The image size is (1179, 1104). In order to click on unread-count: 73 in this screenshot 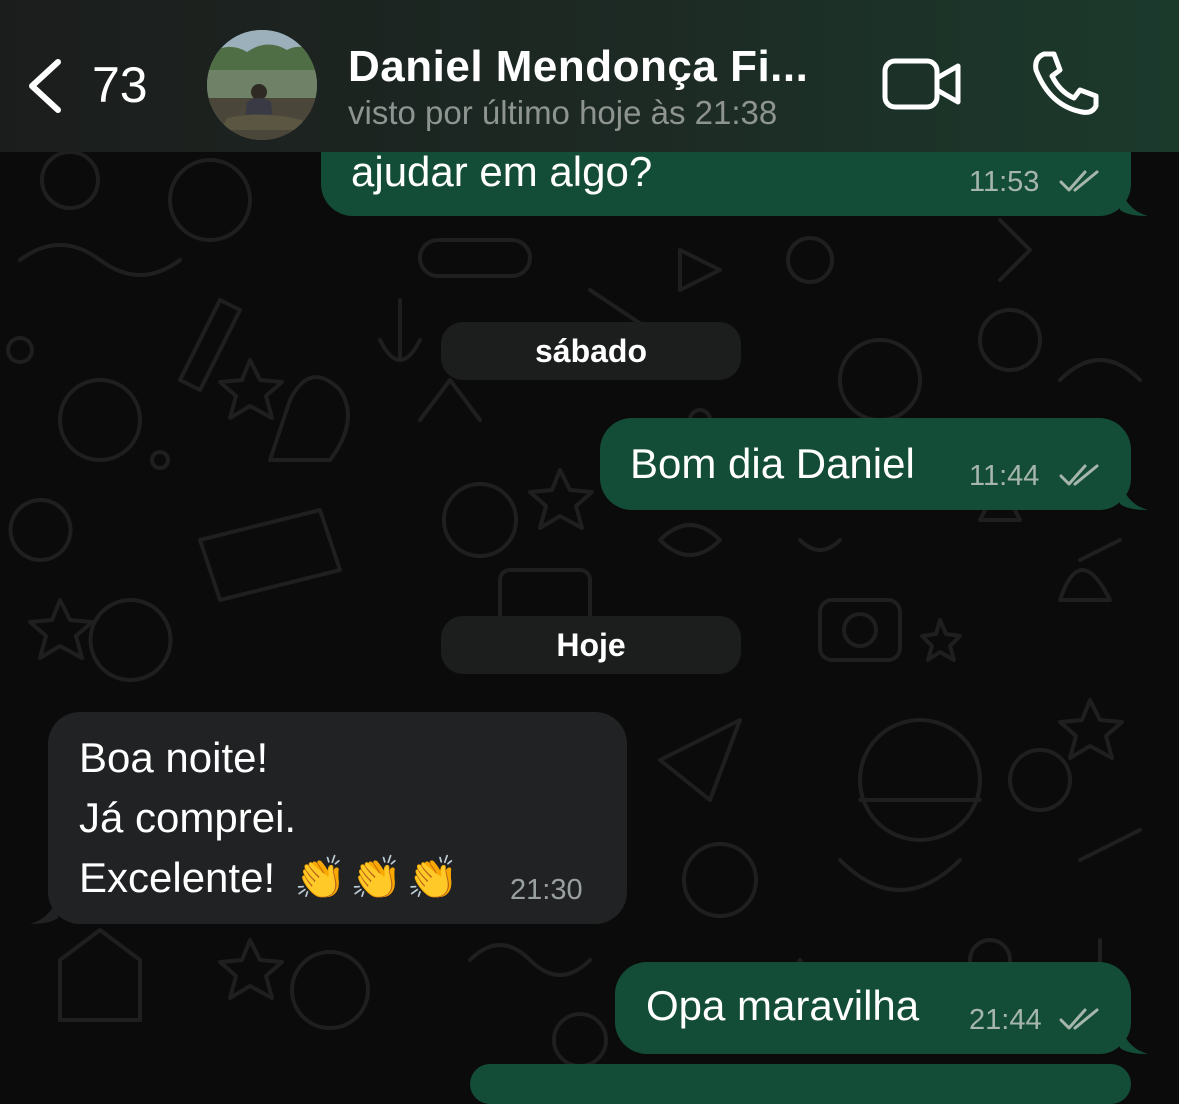, I will do `click(120, 85)`.